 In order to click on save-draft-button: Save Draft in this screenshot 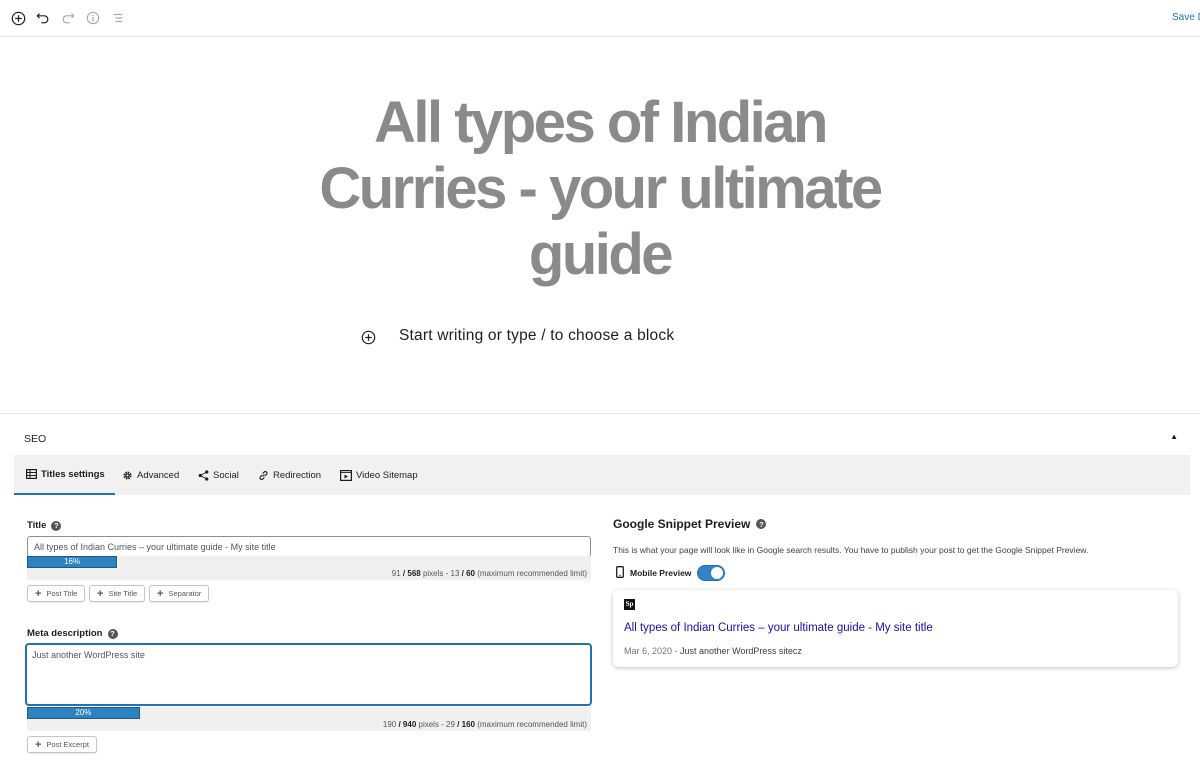, I will do `click(1186, 17)`.